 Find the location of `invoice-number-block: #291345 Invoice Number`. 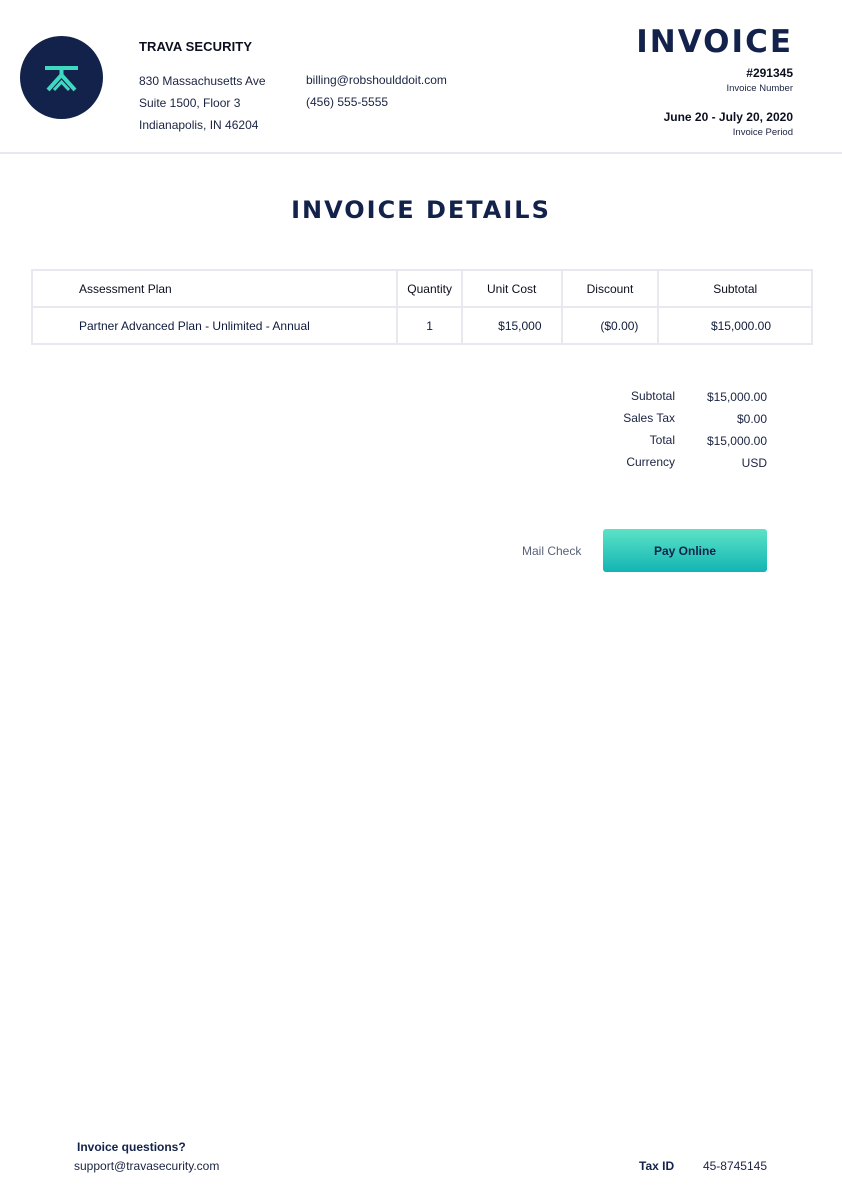

invoice-number-block: #291345 Invoice Number is located at coordinates (759, 80).